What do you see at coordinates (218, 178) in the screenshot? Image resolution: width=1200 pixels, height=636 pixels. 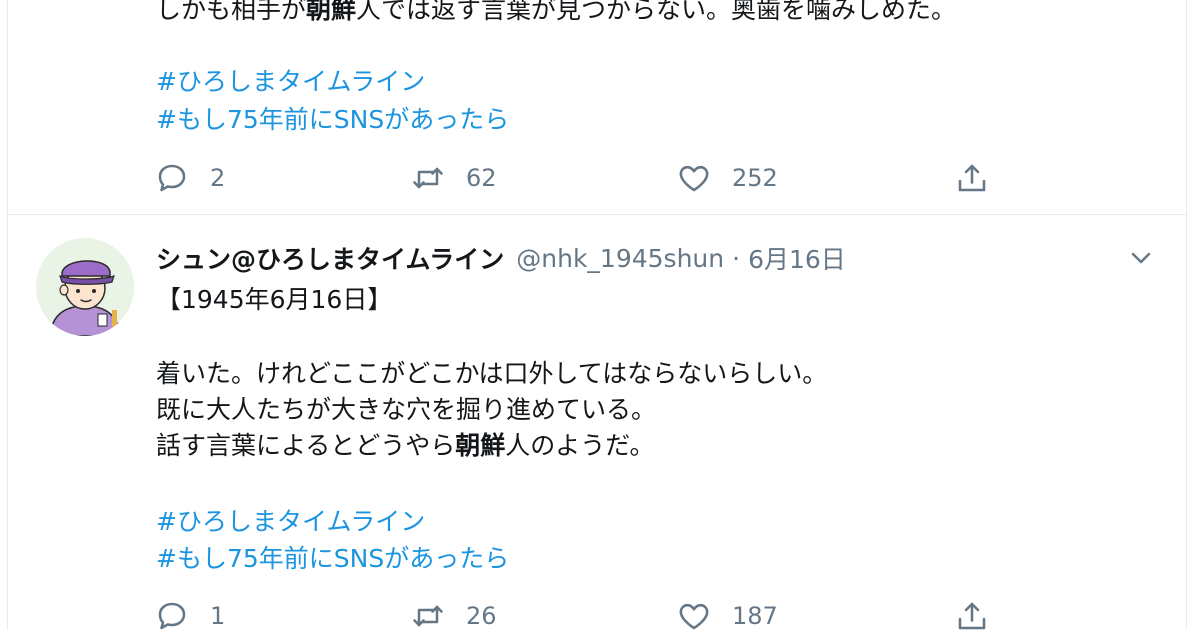 I see `reply-count: 2` at bounding box center [218, 178].